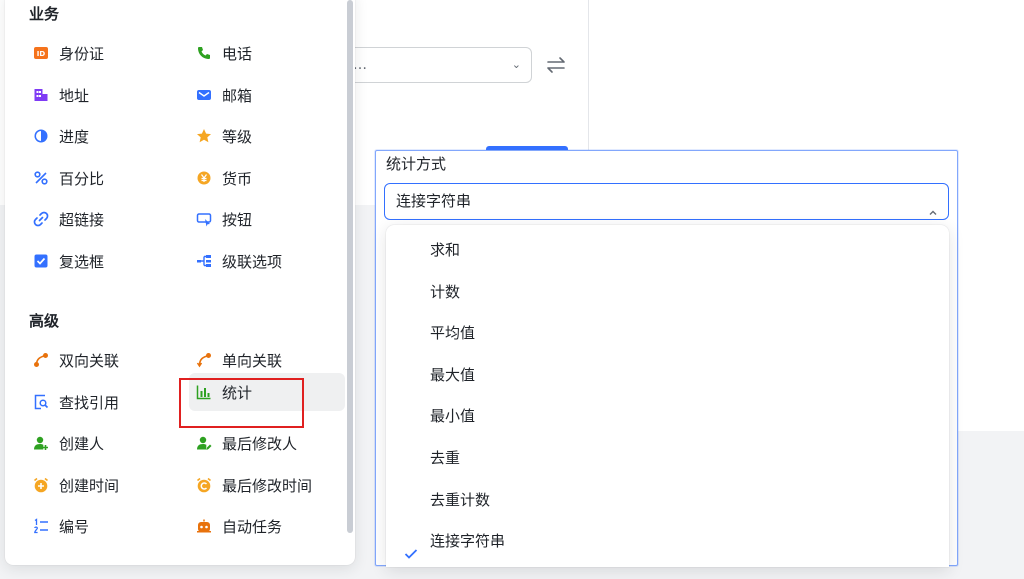 The width and height of the screenshot is (1024, 579). What do you see at coordinates (237, 53) in the screenshot?
I see `field-item-label: 电话` at bounding box center [237, 53].